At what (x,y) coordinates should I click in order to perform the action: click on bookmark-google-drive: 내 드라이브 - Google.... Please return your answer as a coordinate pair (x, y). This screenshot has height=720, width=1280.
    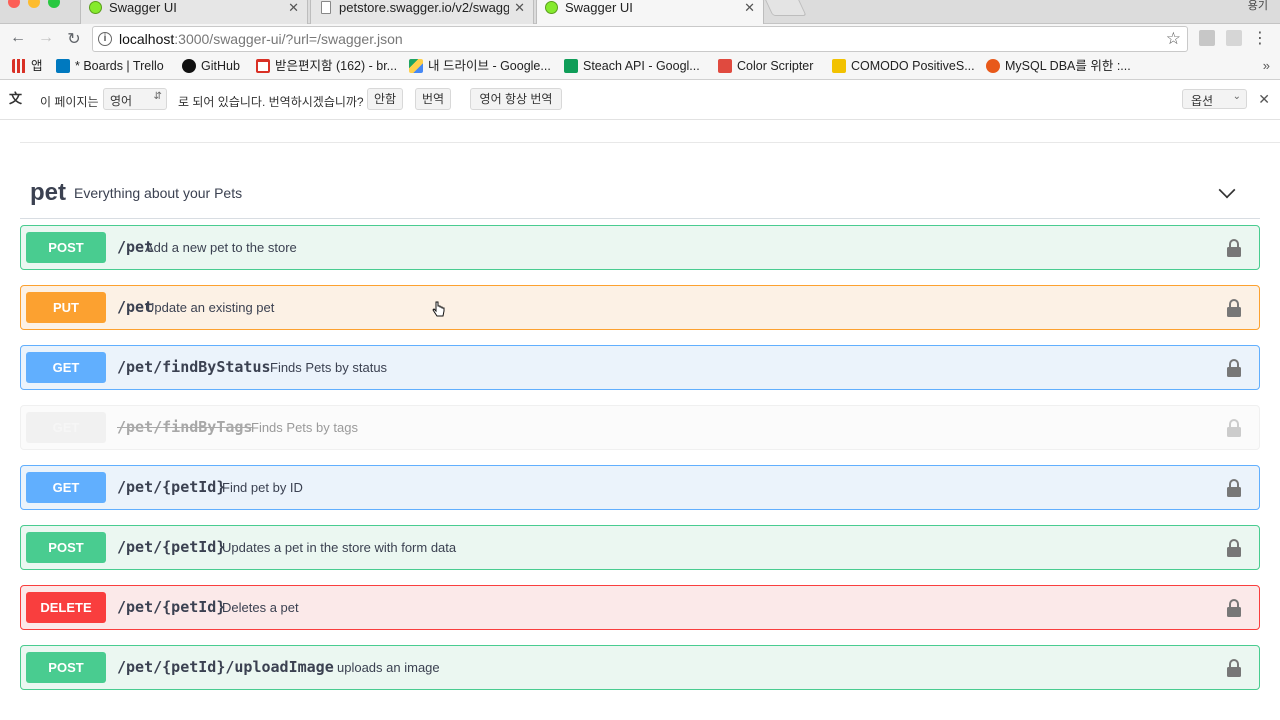
    Looking at the image, I should click on (480, 67).